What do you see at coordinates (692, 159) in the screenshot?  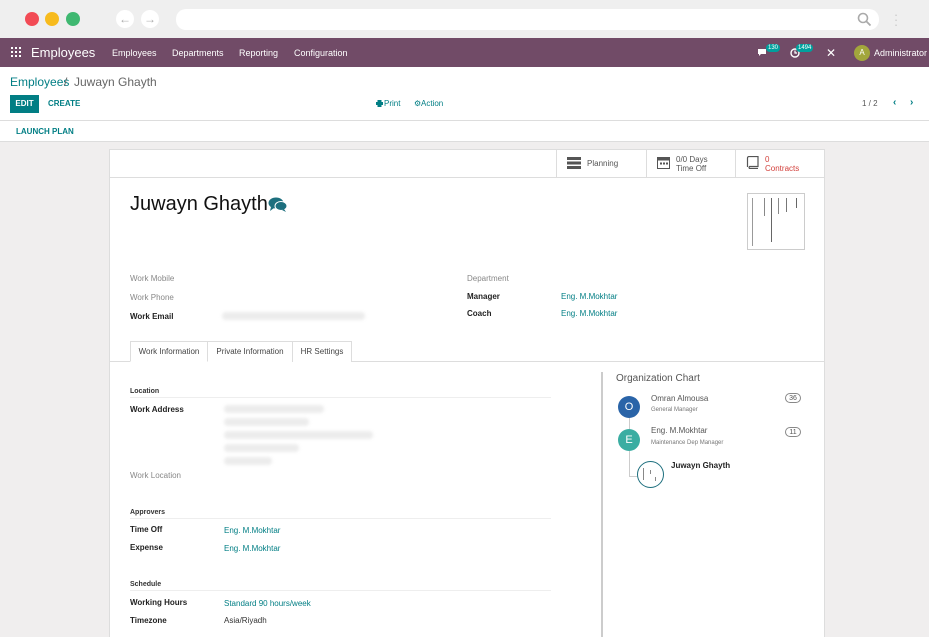 I see `timeoff-value: 0/0 Days` at bounding box center [692, 159].